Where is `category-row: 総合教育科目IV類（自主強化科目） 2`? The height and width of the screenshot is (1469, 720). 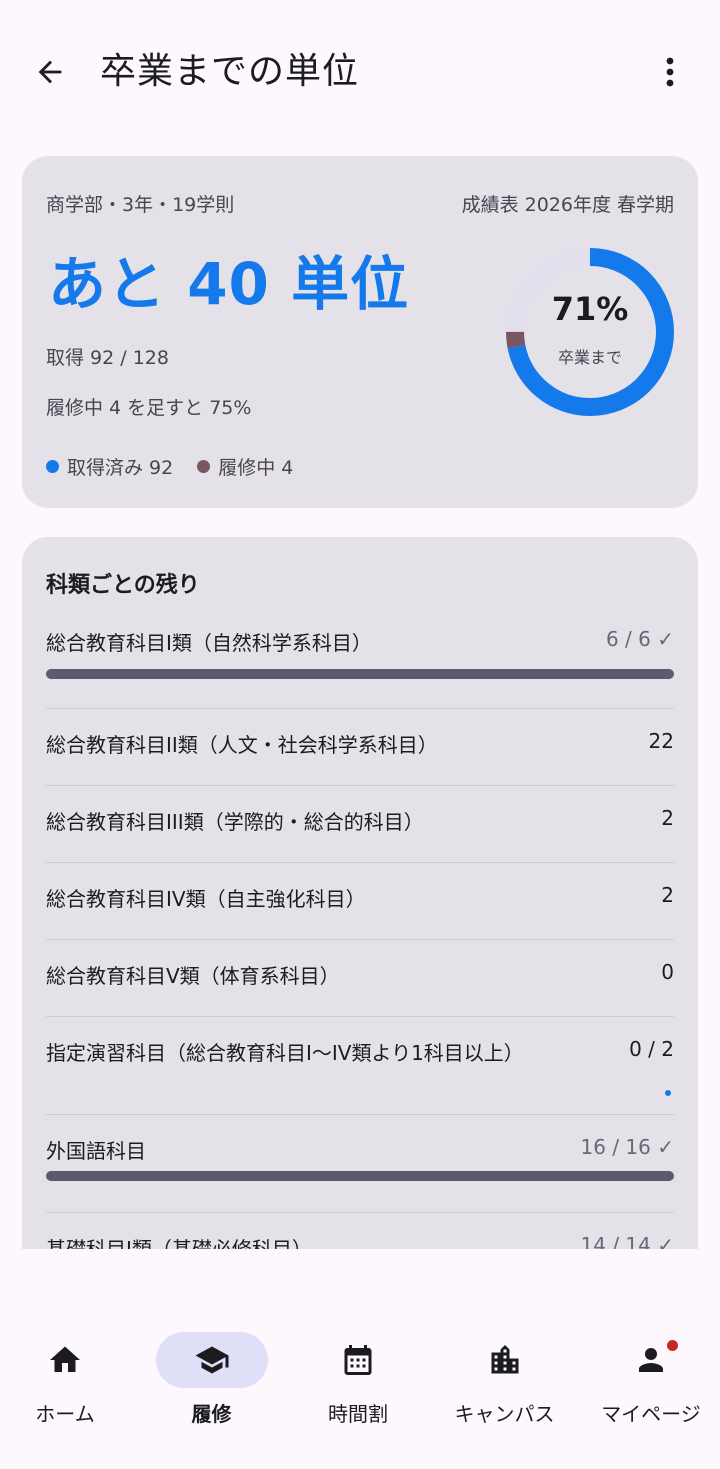
category-row: 総合教育科目IV類（自主強化科目） 2 is located at coordinates (360, 901).